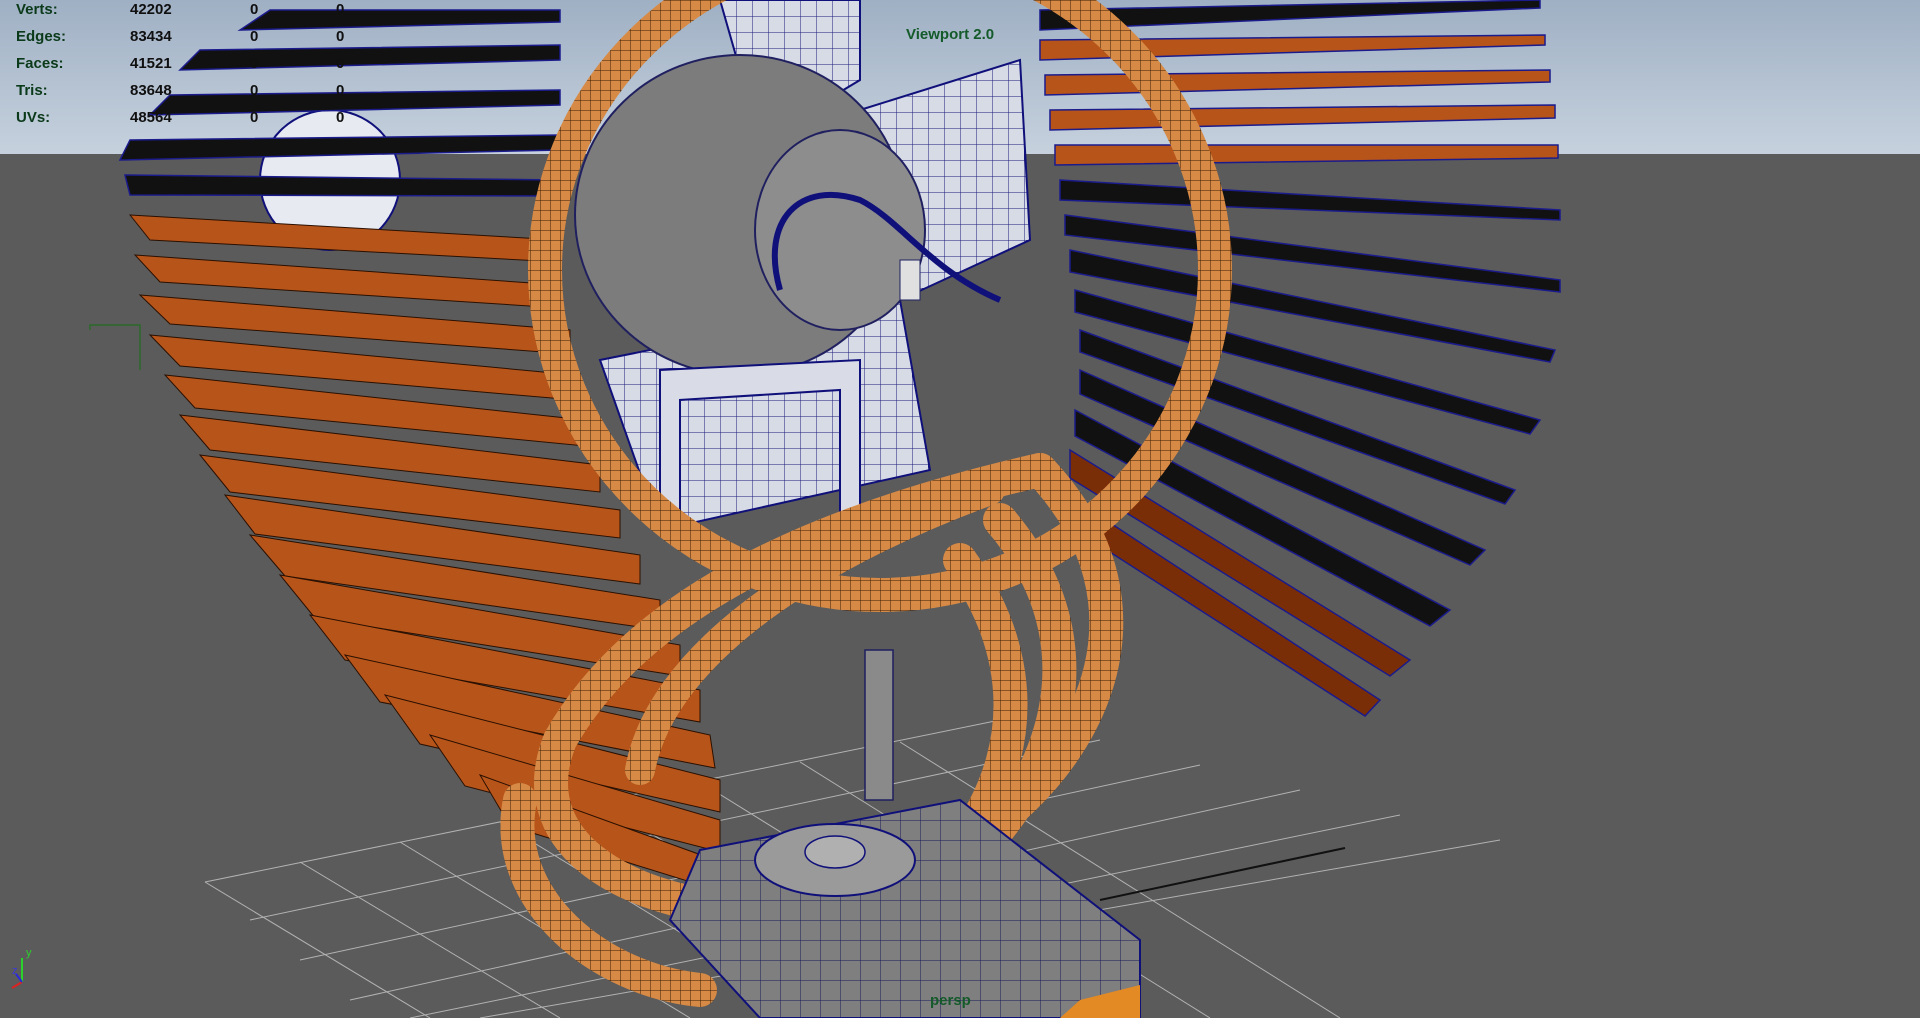 This screenshot has width=1920, height=1018. I want to click on base-mount-cap, so click(835, 852).